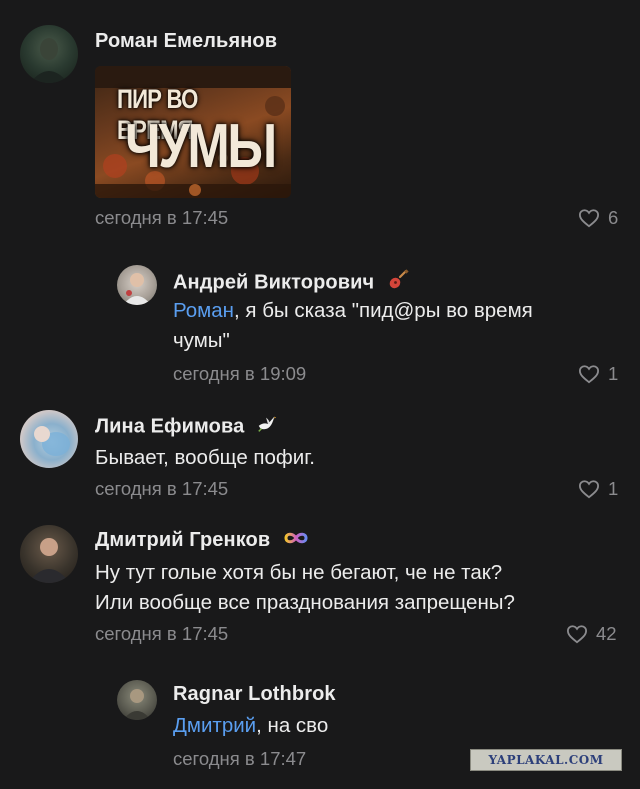 Image resolution: width=640 pixels, height=789 pixels. What do you see at coordinates (201, 146) in the screenshot?
I see `image-caption-main: ЧУМЫ` at bounding box center [201, 146].